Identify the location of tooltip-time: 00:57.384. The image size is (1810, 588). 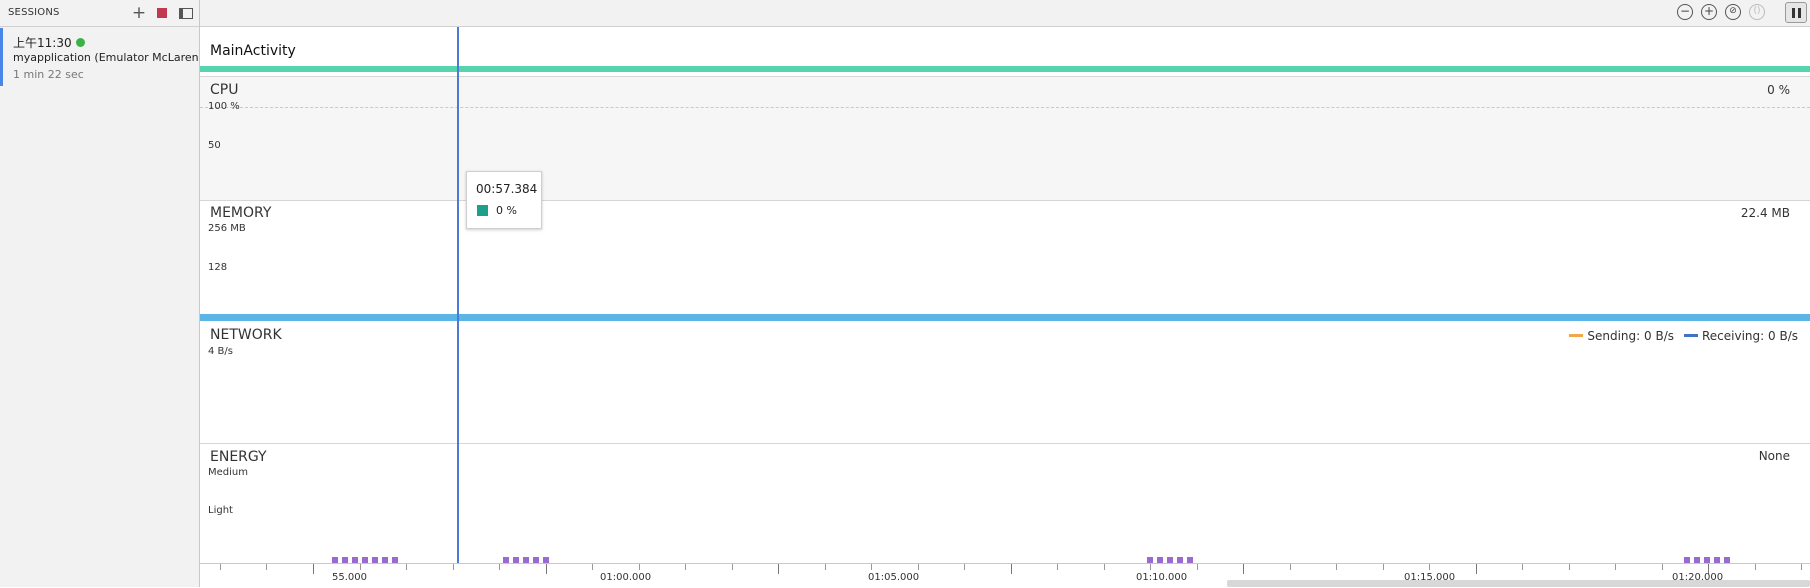
(507, 189).